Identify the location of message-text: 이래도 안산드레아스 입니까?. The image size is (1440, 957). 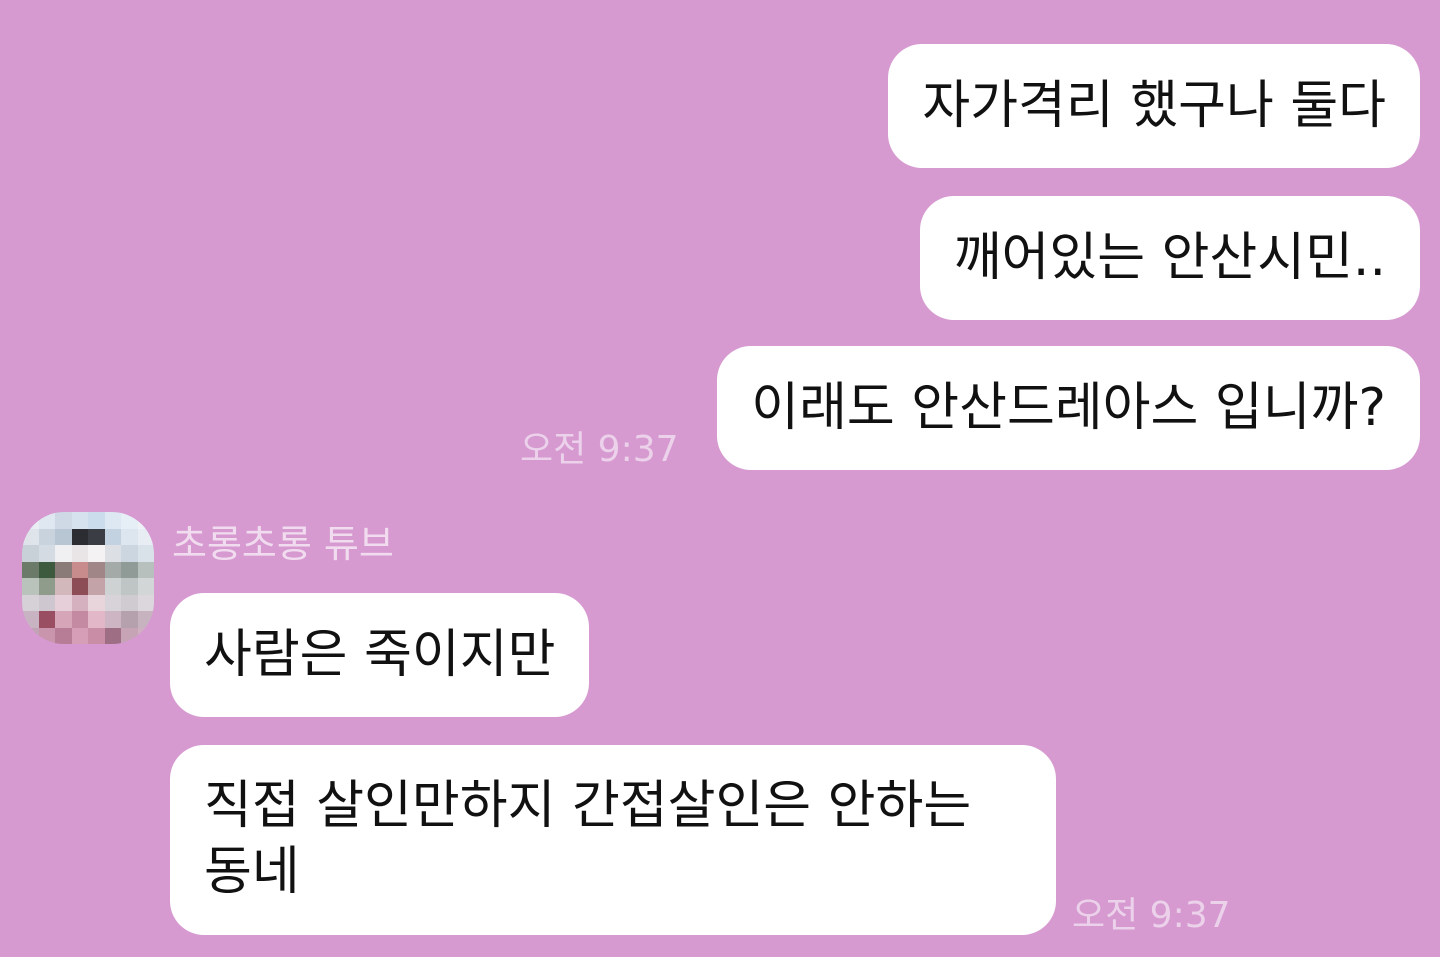
(1068, 408).